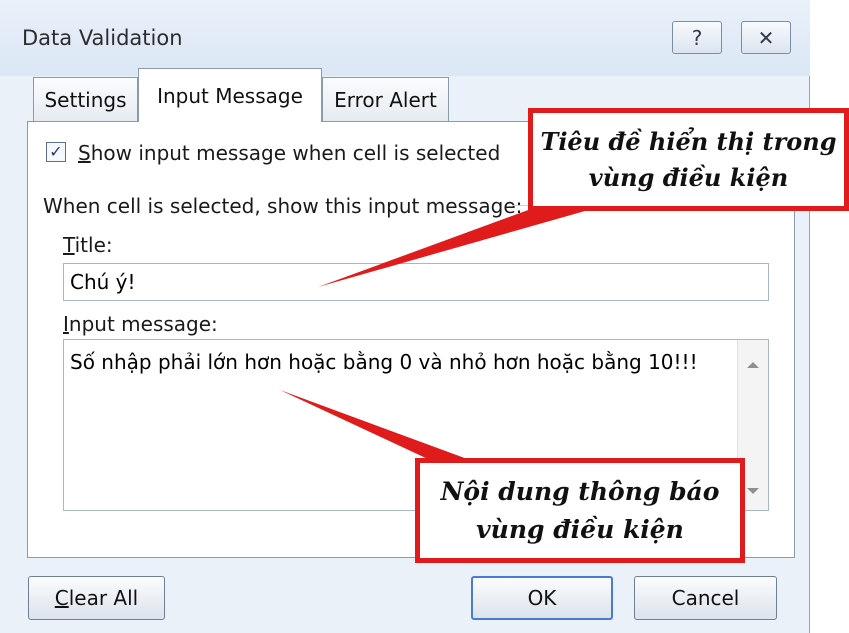 This screenshot has width=849, height=633. I want to click on help-icon: ?, so click(697, 37).